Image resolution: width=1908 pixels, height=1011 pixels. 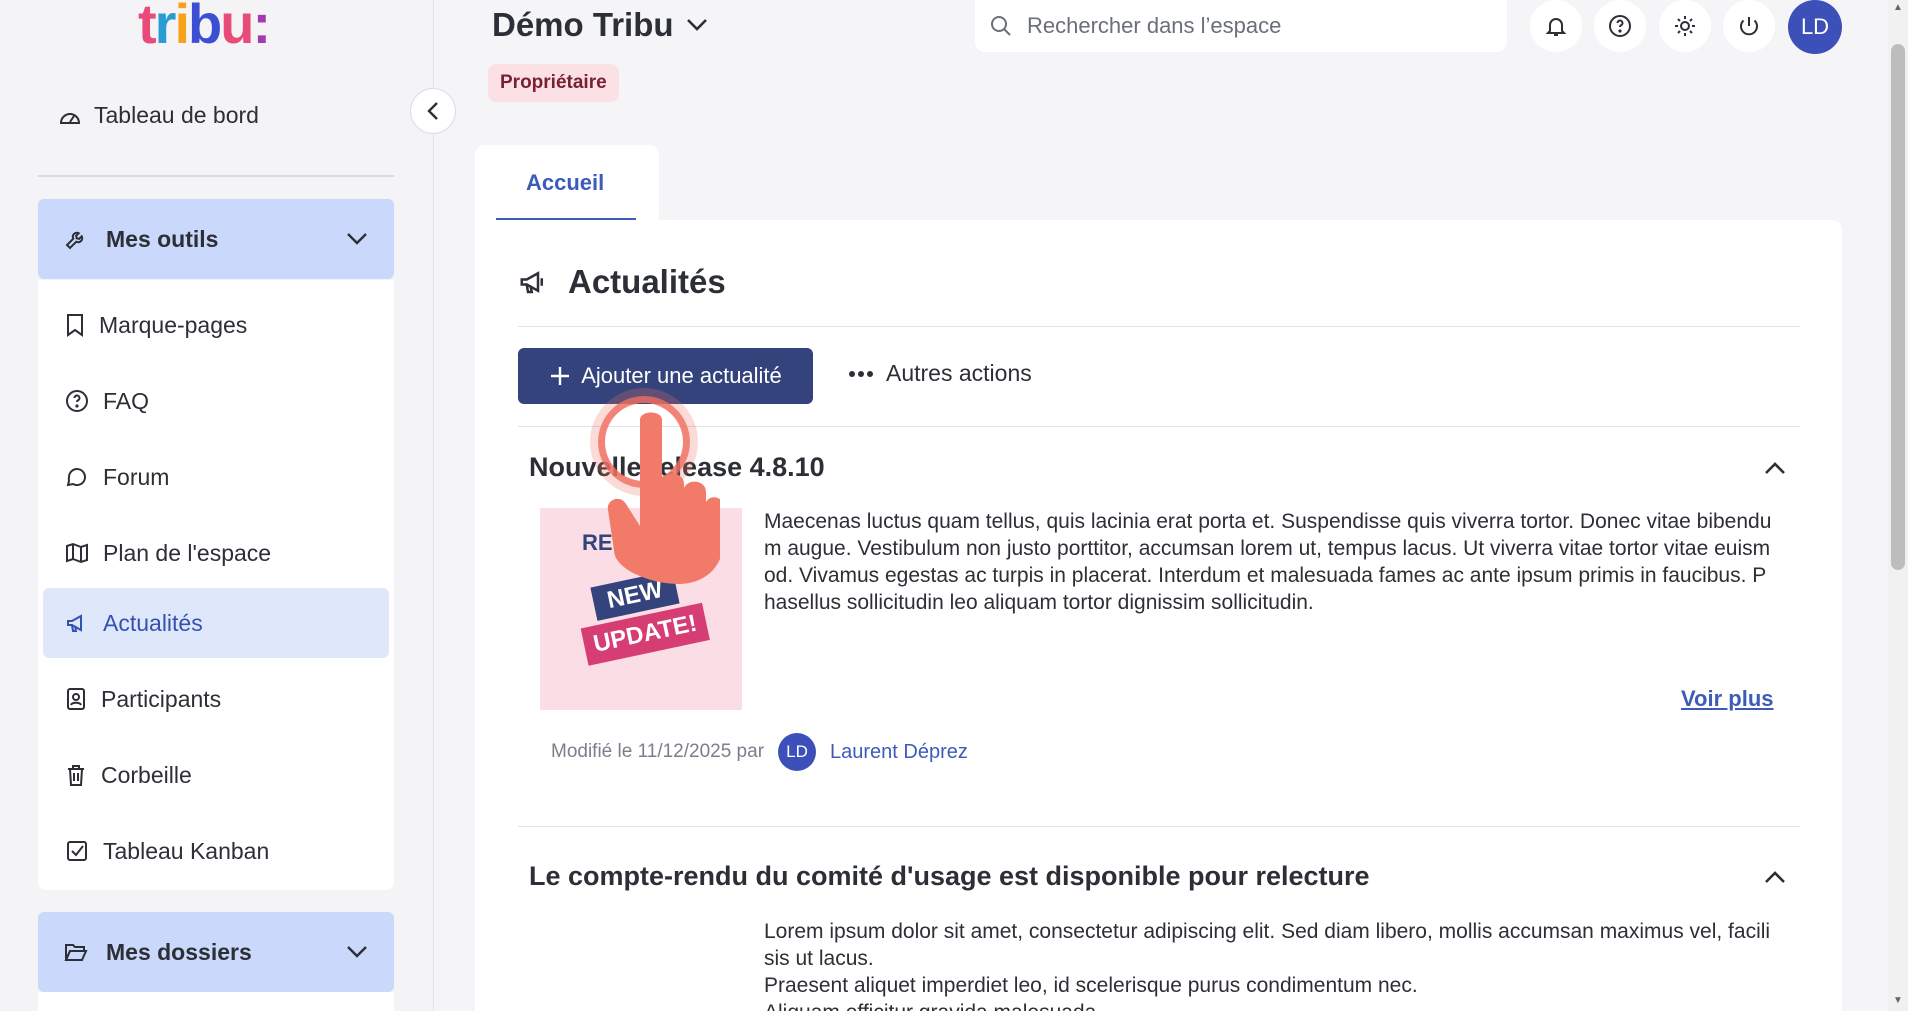 What do you see at coordinates (77, 851) in the screenshot?
I see `checkbox-icon` at bounding box center [77, 851].